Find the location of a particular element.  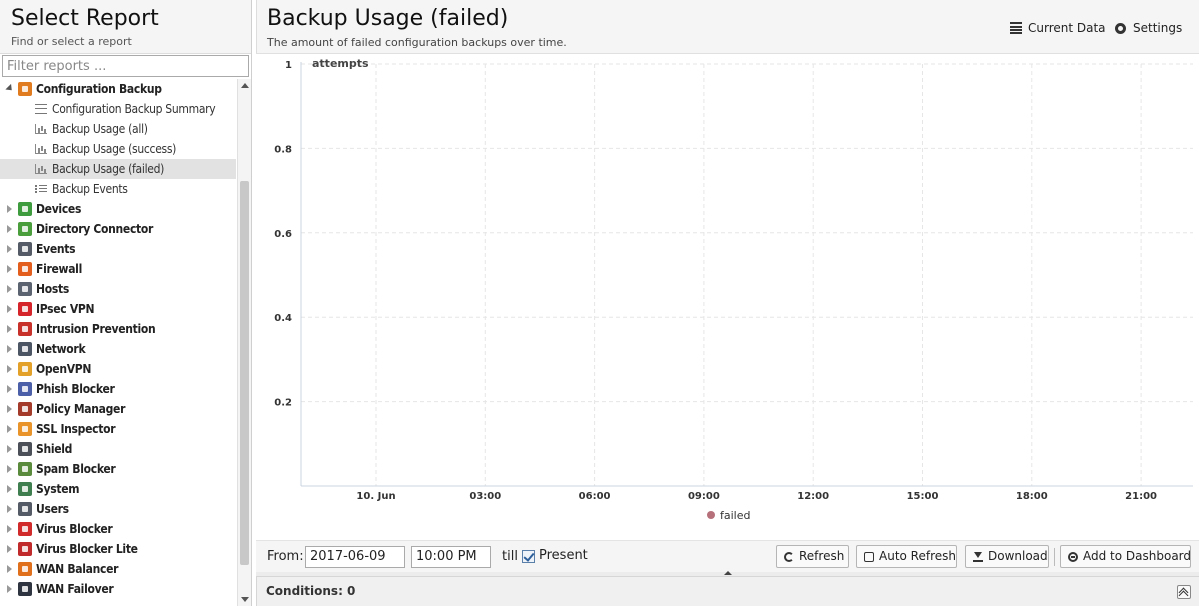

report-item: Backup Usage (failed) is located at coordinates (118, 169).